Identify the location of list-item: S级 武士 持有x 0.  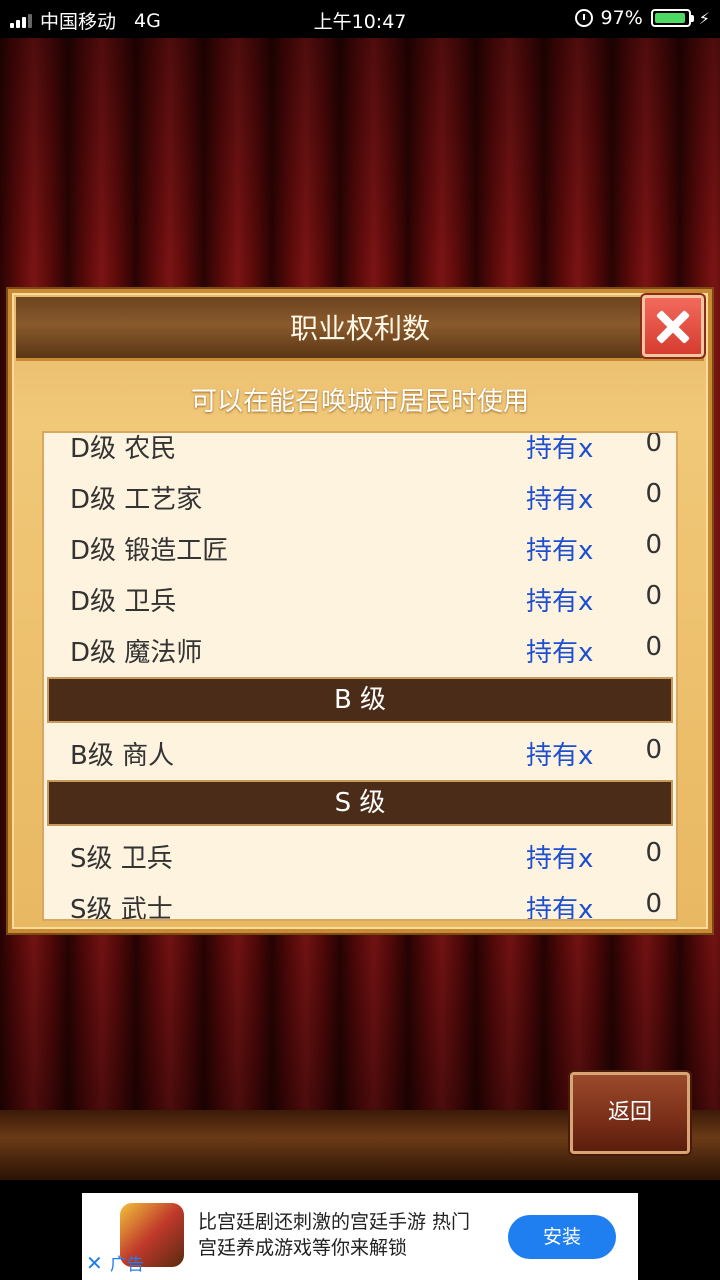
(360, 900).